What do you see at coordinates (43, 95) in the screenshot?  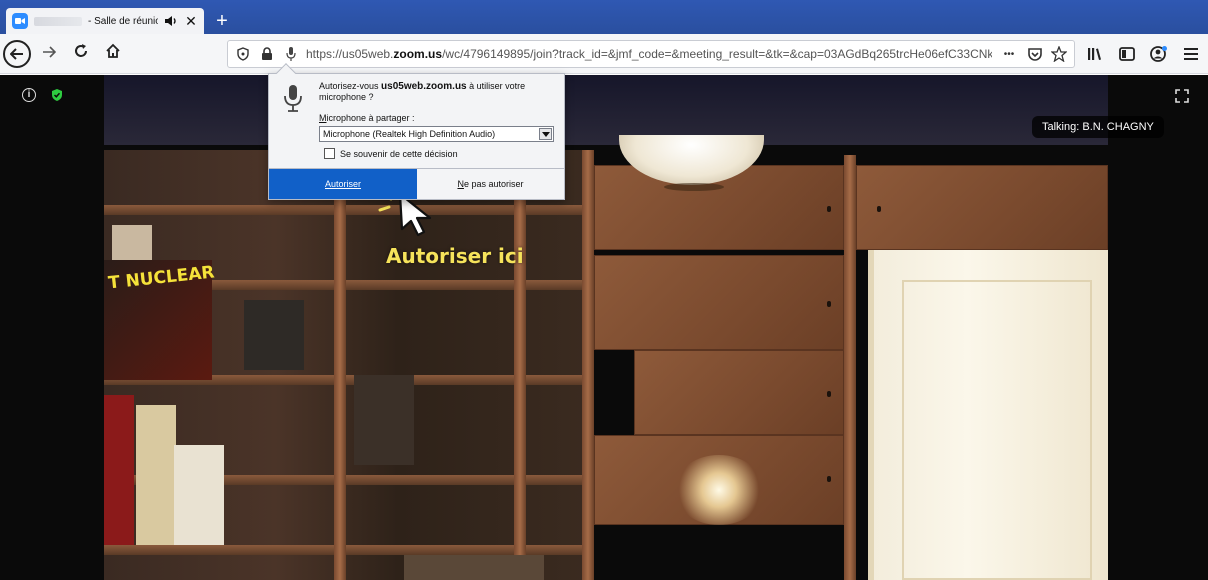 I see `meeting-info-icons: i` at bounding box center [43, 95].